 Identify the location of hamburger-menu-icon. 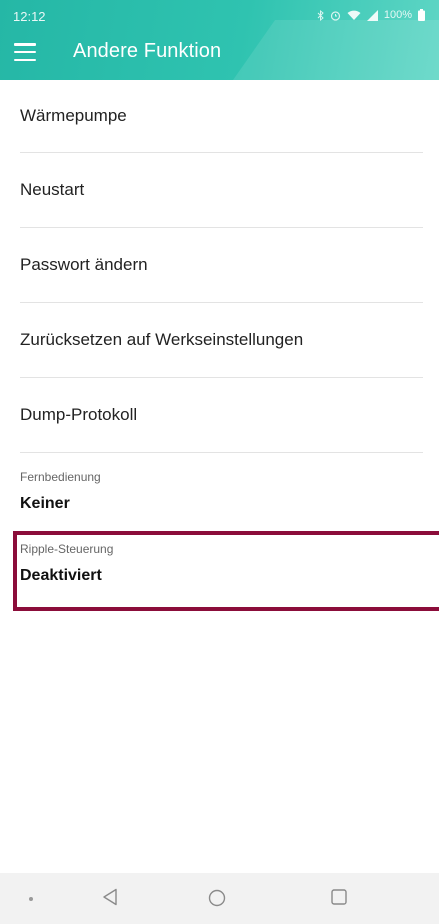
(25, 52).